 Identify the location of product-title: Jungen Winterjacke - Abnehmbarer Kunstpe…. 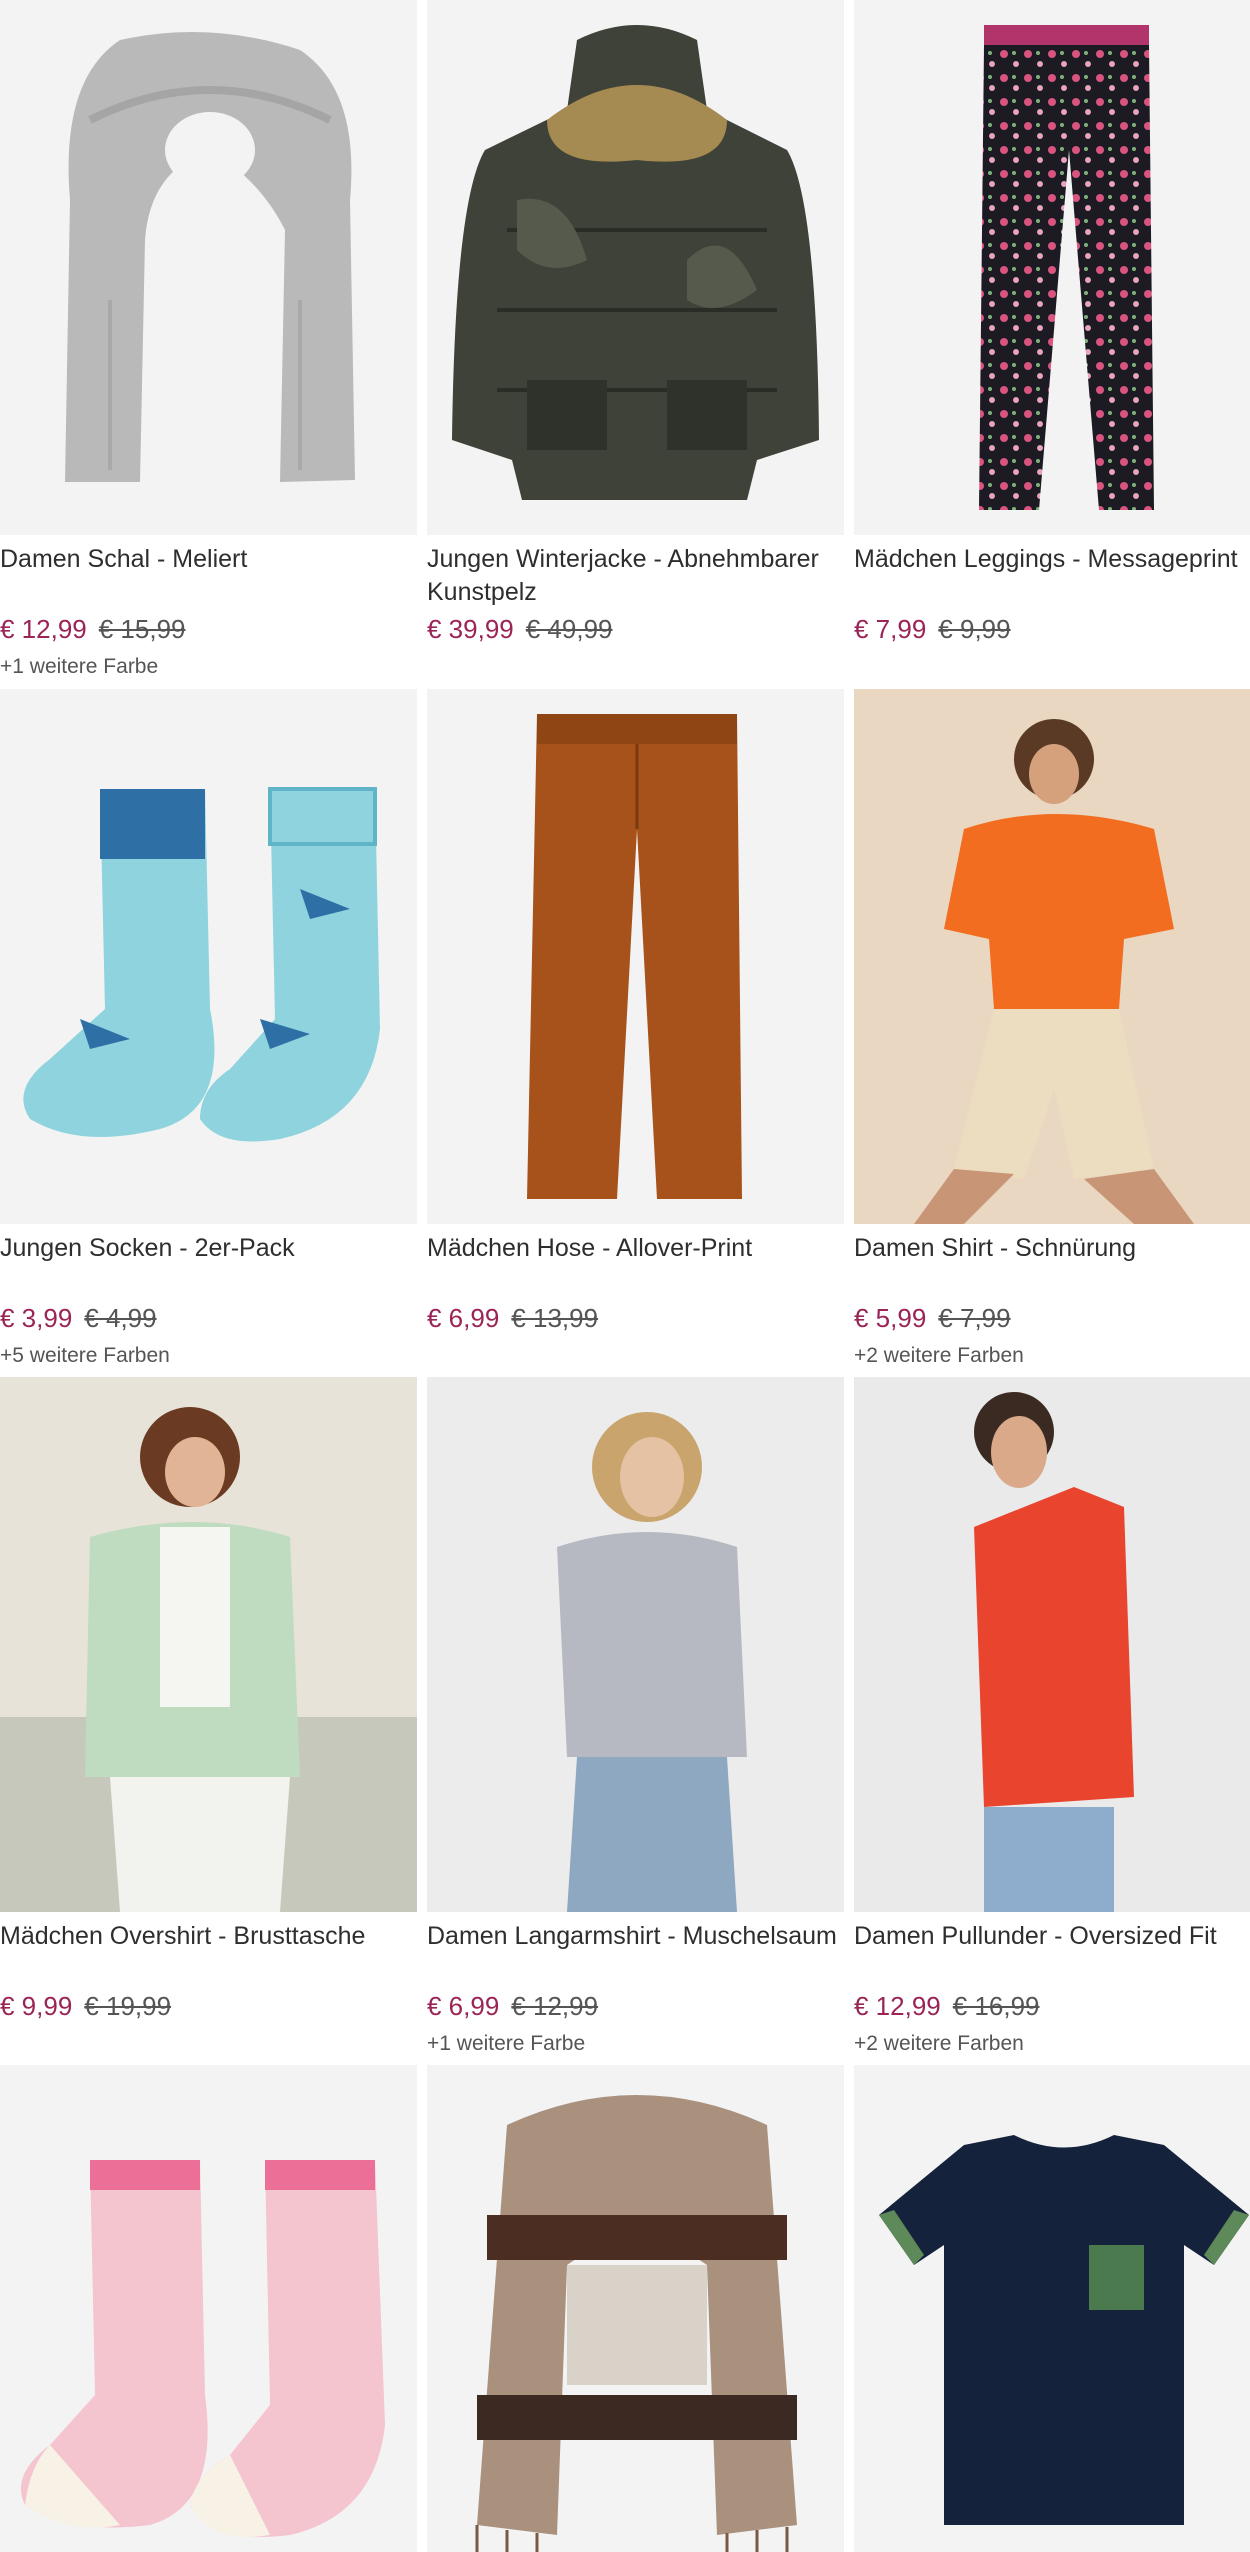
(635, 576).